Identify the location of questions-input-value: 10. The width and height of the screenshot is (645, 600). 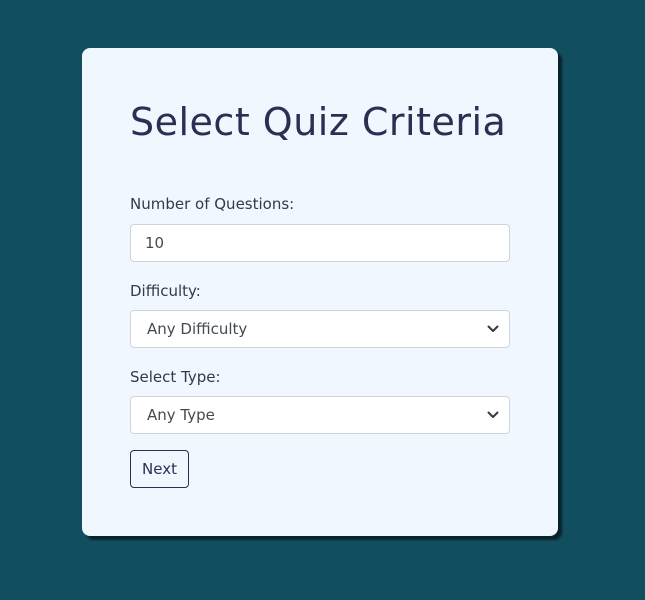
(155, 243).